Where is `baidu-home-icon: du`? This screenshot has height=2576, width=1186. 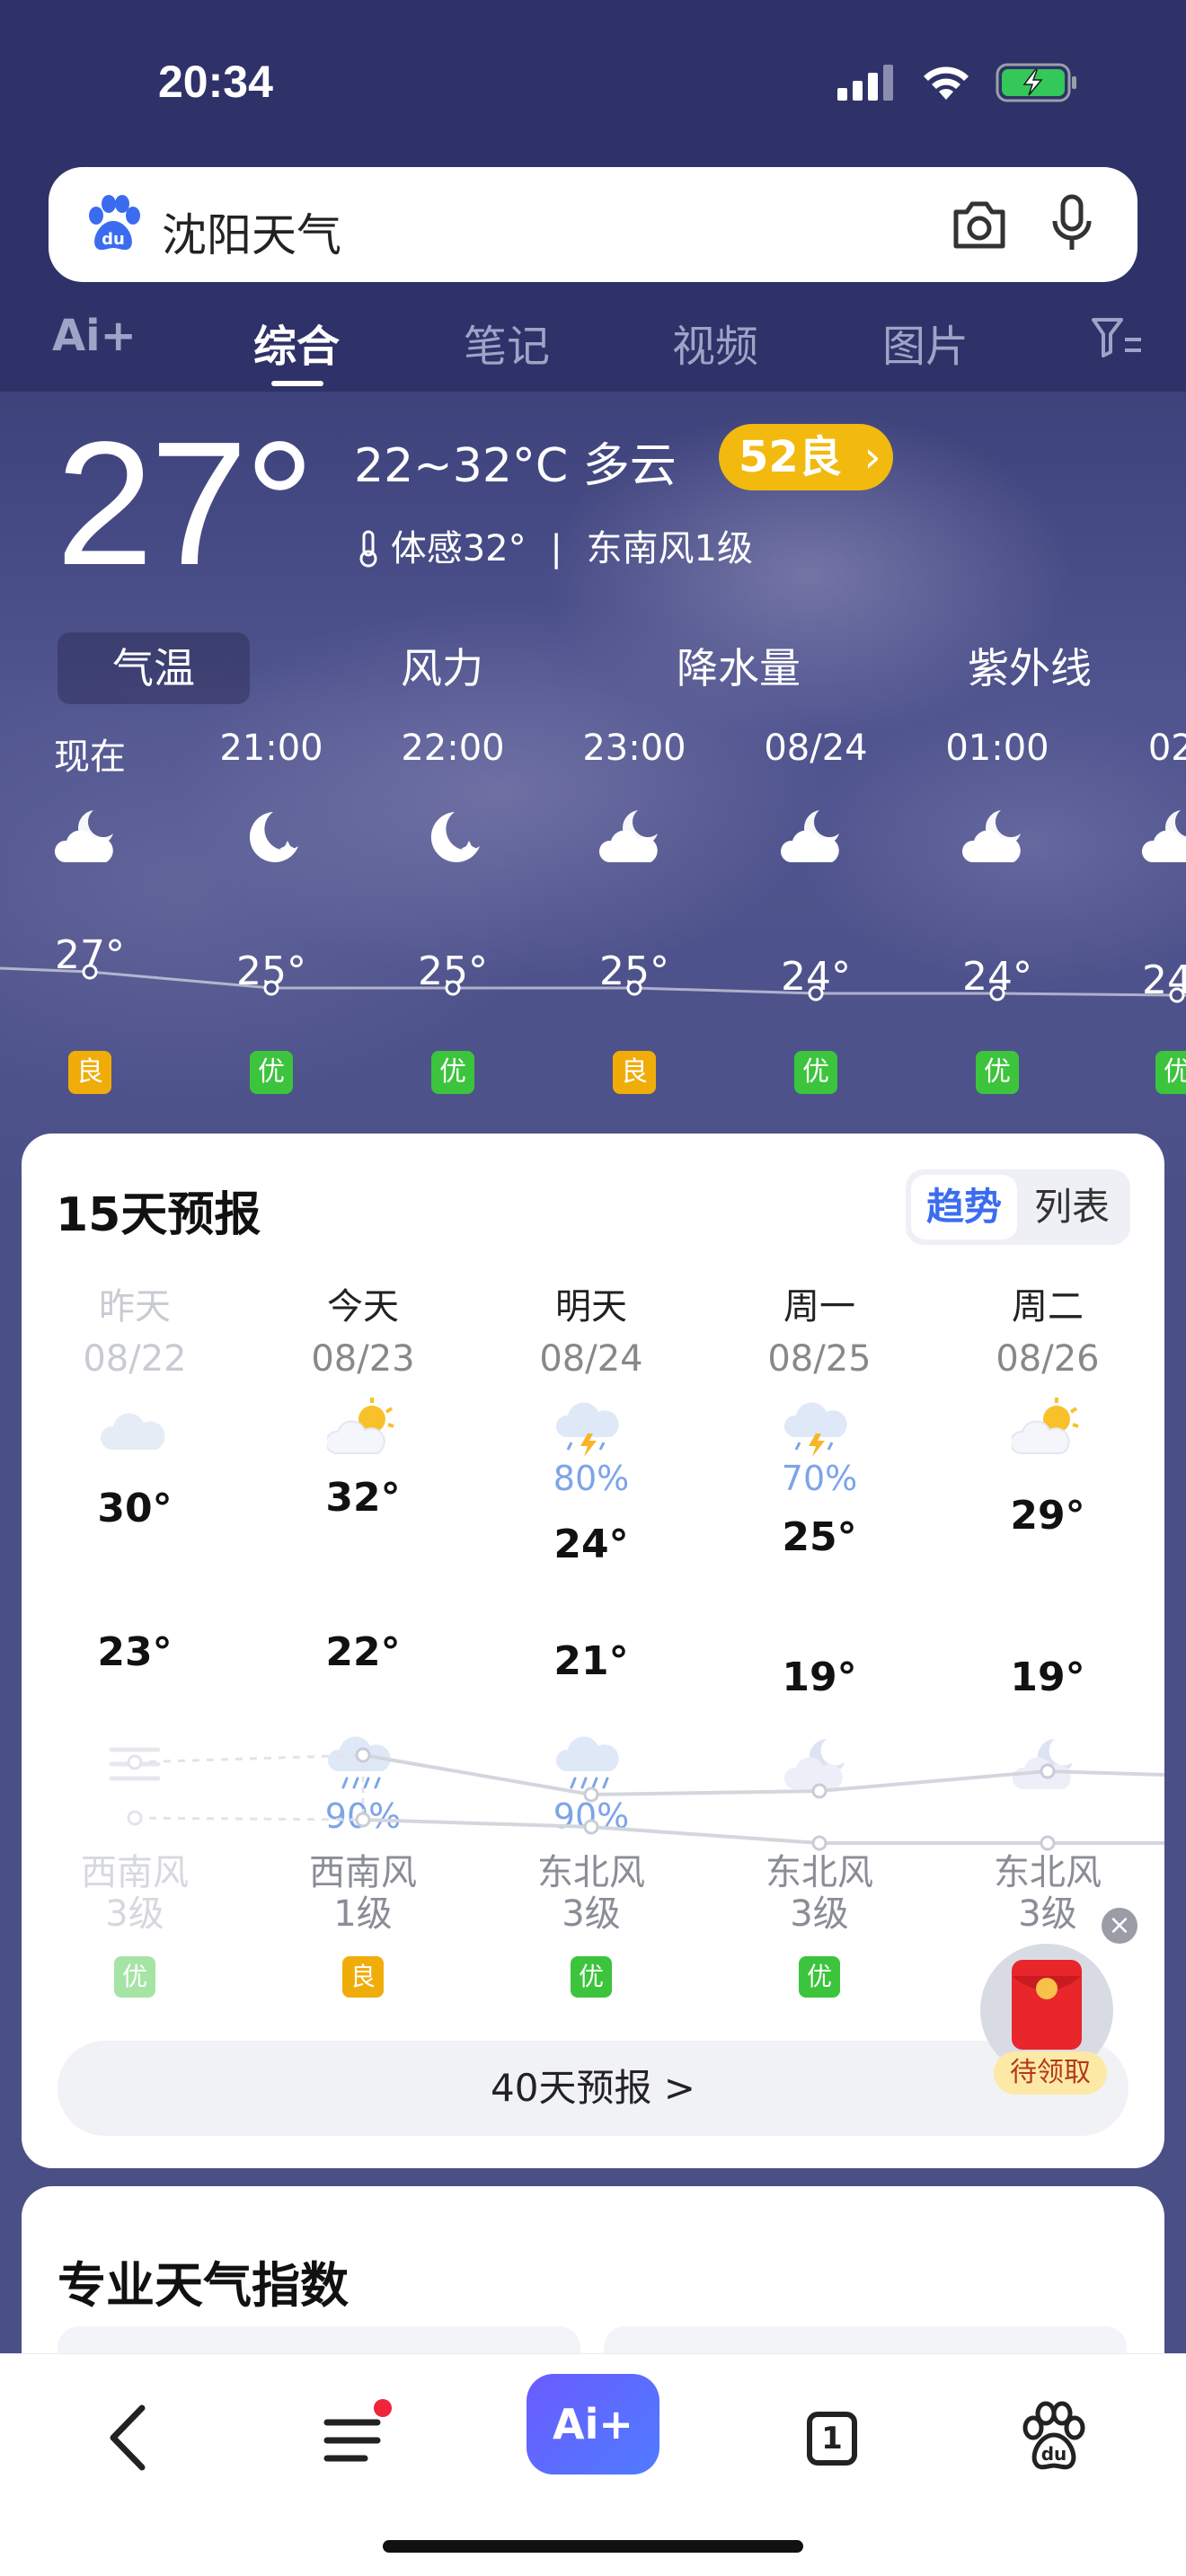
baidu-home-icon: du is located at coordinates (1053, 2437).